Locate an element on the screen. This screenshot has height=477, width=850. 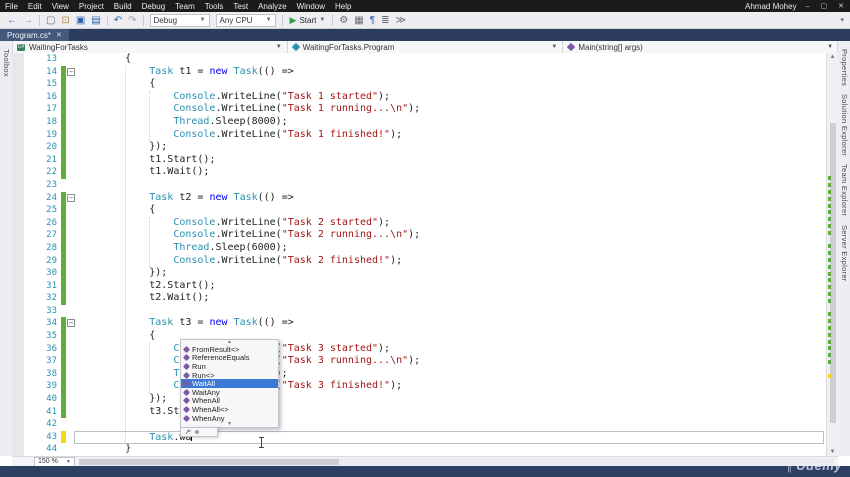
menu-item-view: View is located at coordinates (60, 6).